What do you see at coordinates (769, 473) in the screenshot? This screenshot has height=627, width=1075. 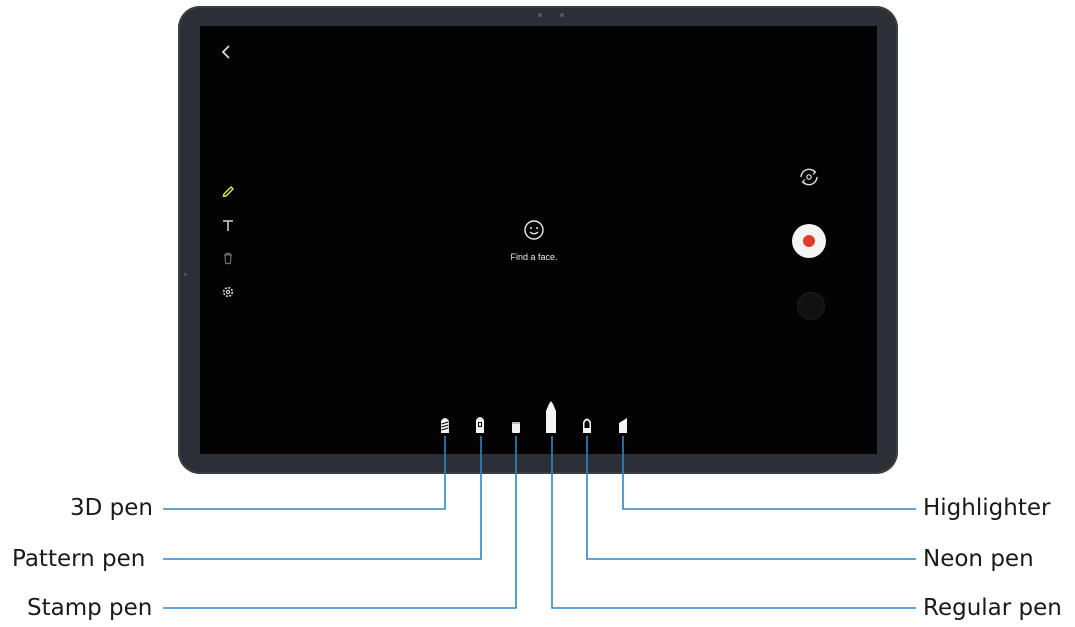 I see `callout-highlighter` at bounding box center [769, 473].